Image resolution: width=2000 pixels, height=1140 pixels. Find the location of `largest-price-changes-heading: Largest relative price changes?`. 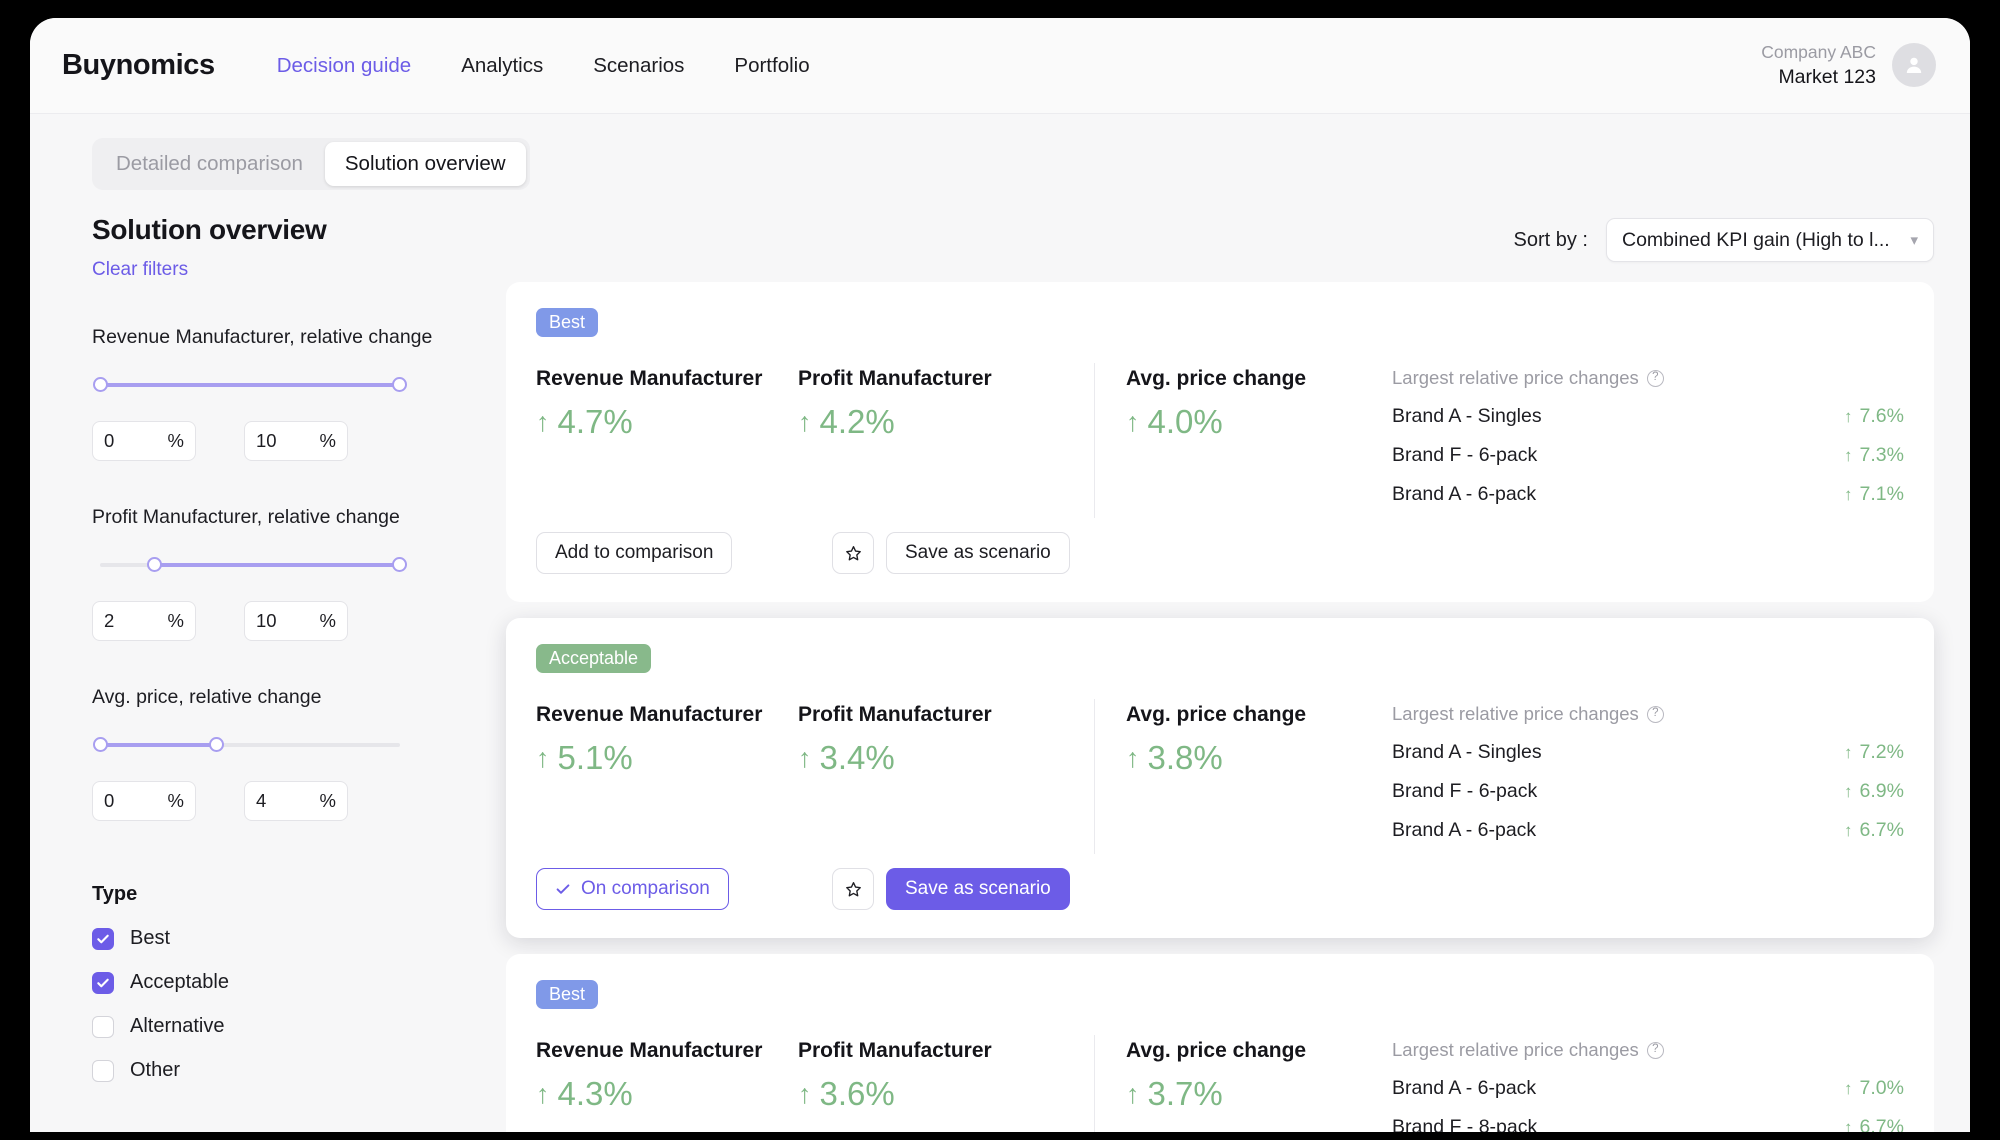

largest-price-changes-heading: Largest relative price changes? is located at coordinates (1648, 714).